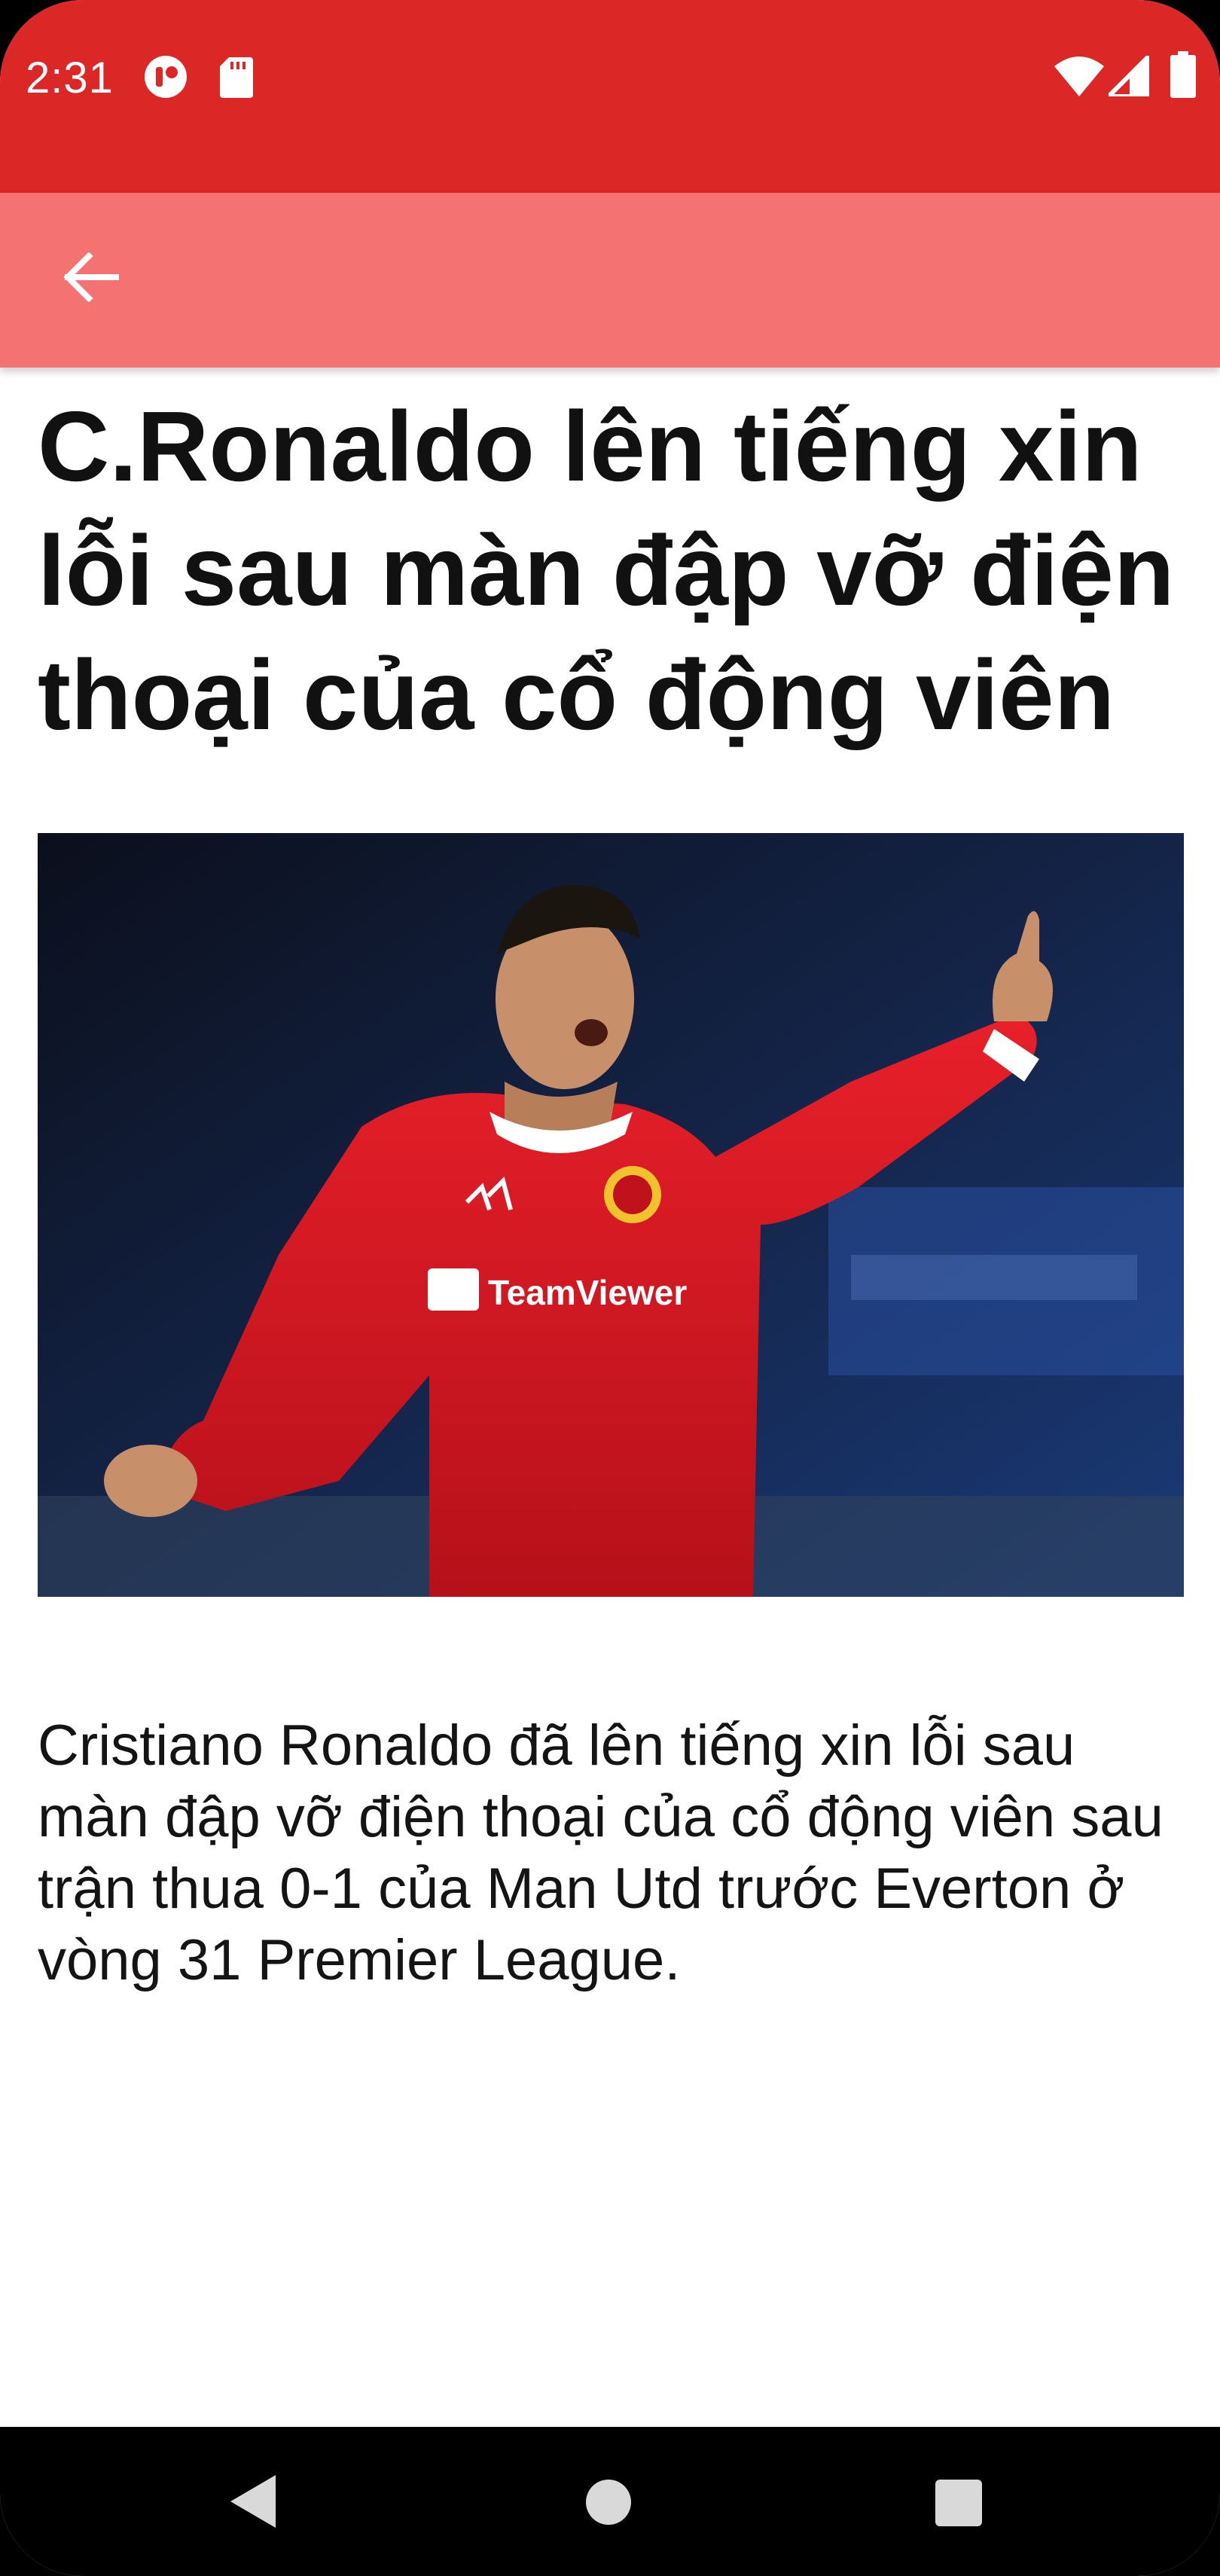 This screenshot has height=2576, width=1220. I want to click on back-button, so click(90, 279).